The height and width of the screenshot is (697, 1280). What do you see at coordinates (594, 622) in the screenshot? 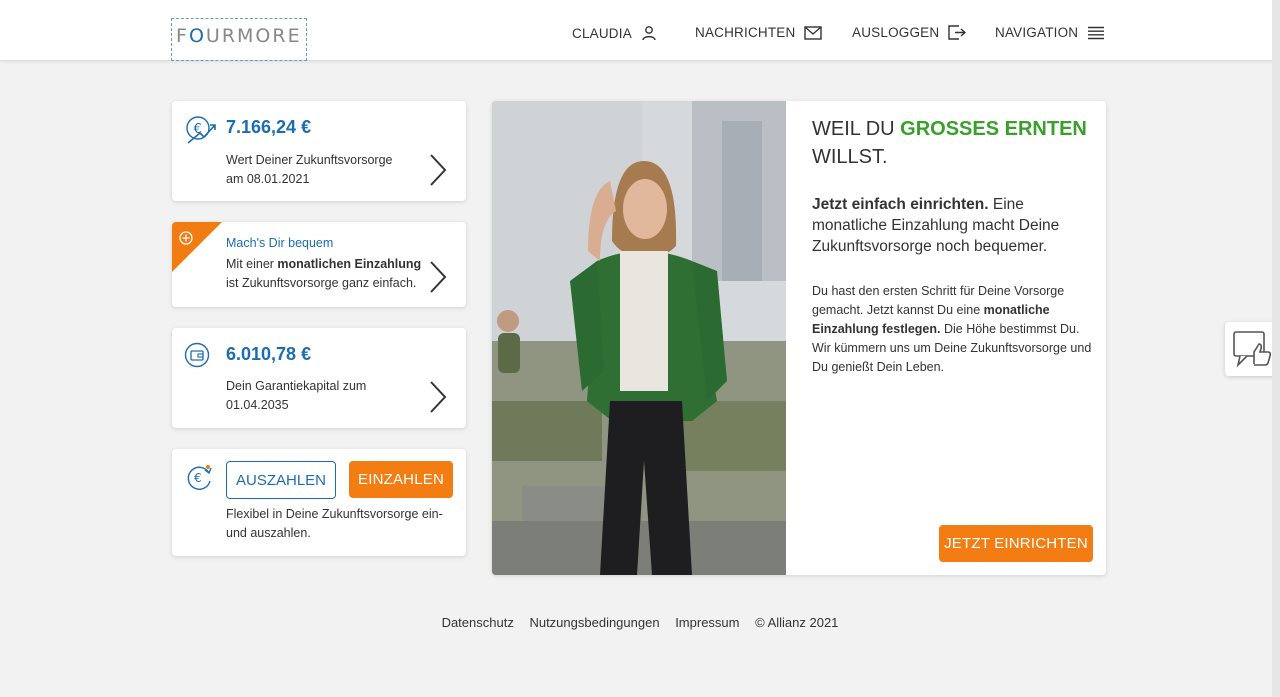
I see `terms-link: Nutzungsbedingungen` at bounding box center [594, 622].